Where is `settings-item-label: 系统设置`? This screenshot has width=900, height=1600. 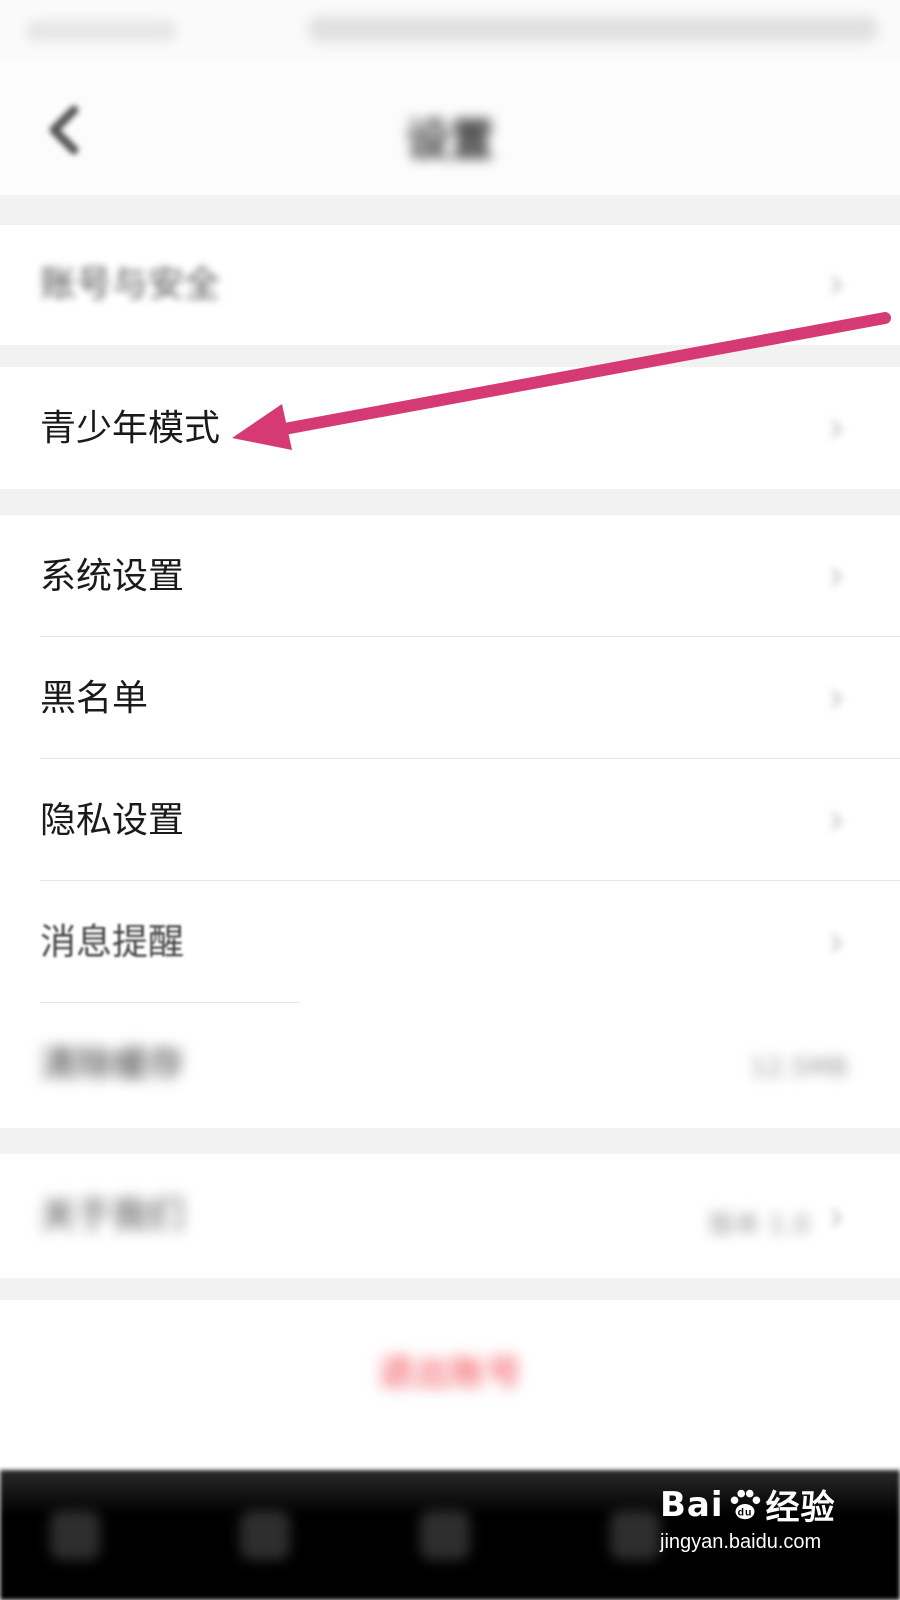 settings-item-label: 系统设置 is located at coordinates (112, 576).